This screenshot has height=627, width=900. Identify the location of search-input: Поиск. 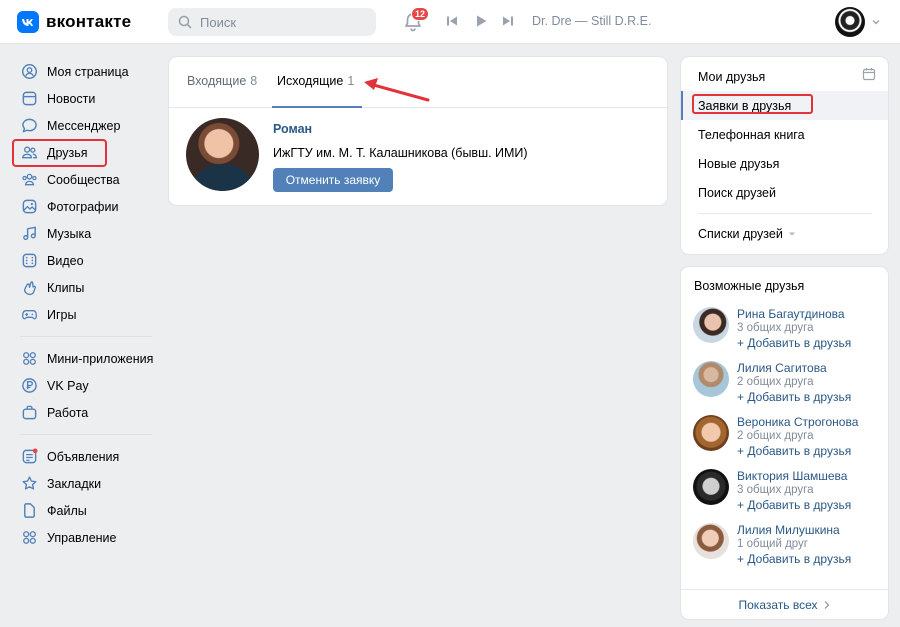
(272, 22).